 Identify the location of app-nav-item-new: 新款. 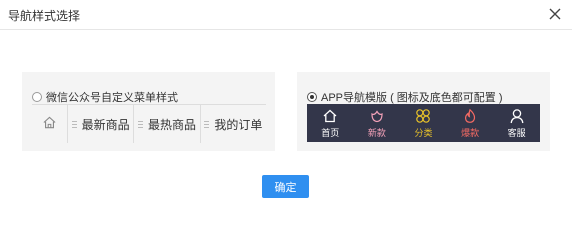
(377, 123).